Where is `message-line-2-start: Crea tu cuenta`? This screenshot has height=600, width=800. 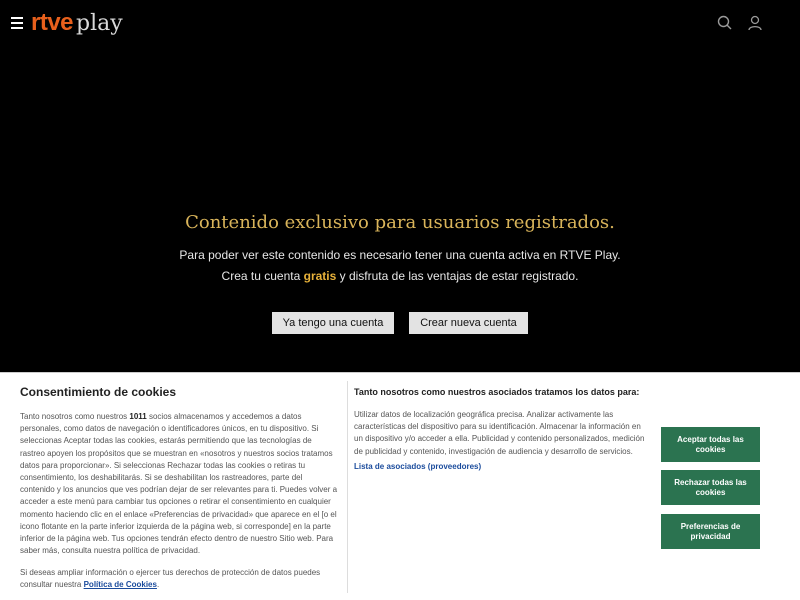
message-line-2-start: Crea tu cuenta is located at coordinates (262, 276).